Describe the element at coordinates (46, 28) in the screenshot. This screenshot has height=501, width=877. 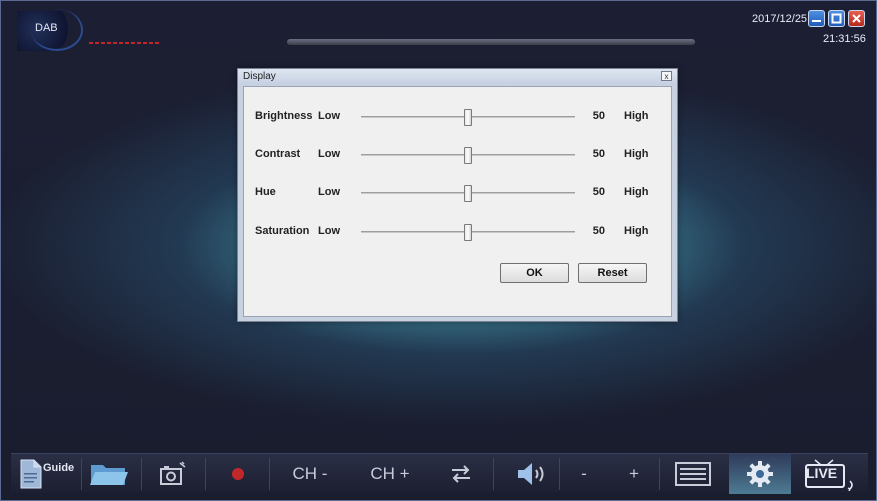
I see `logo-text: DAB` at that location.